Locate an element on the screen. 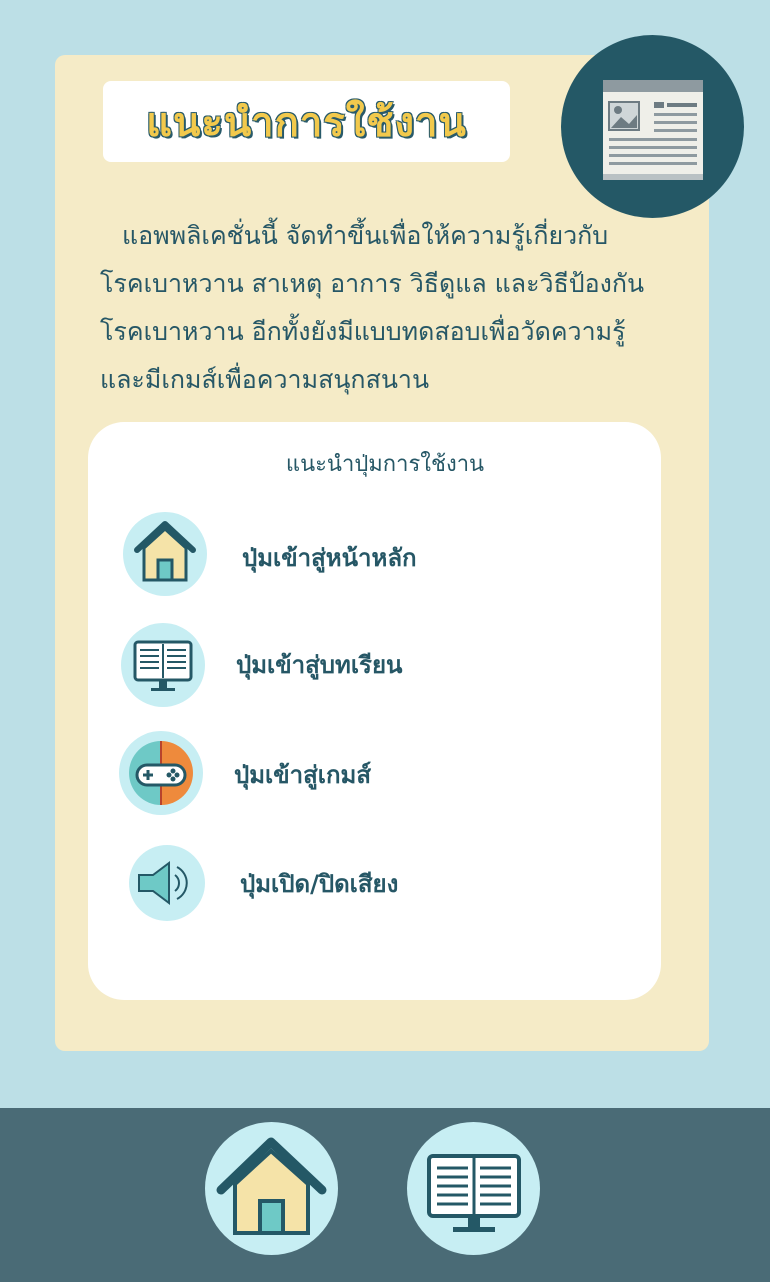 The width and height of the screenshot is (770, 1282). newspaper-badge is located at coordinates (652, 126).